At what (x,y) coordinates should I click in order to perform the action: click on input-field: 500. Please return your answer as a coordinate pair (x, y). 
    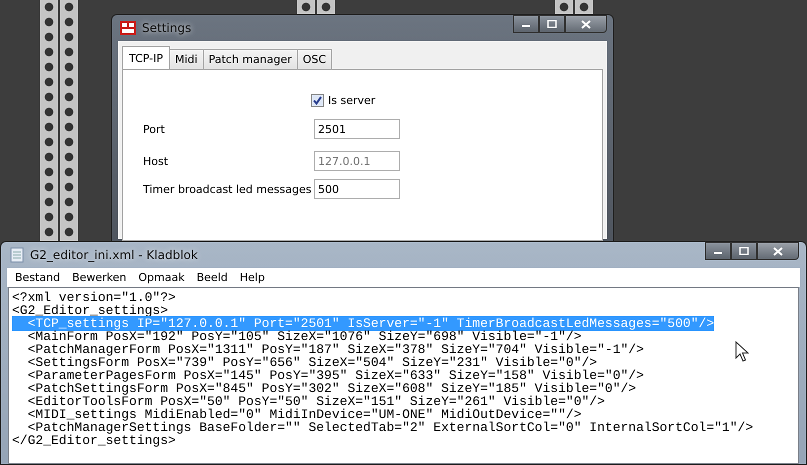
    Looking at the image, I should click on (357, 189).